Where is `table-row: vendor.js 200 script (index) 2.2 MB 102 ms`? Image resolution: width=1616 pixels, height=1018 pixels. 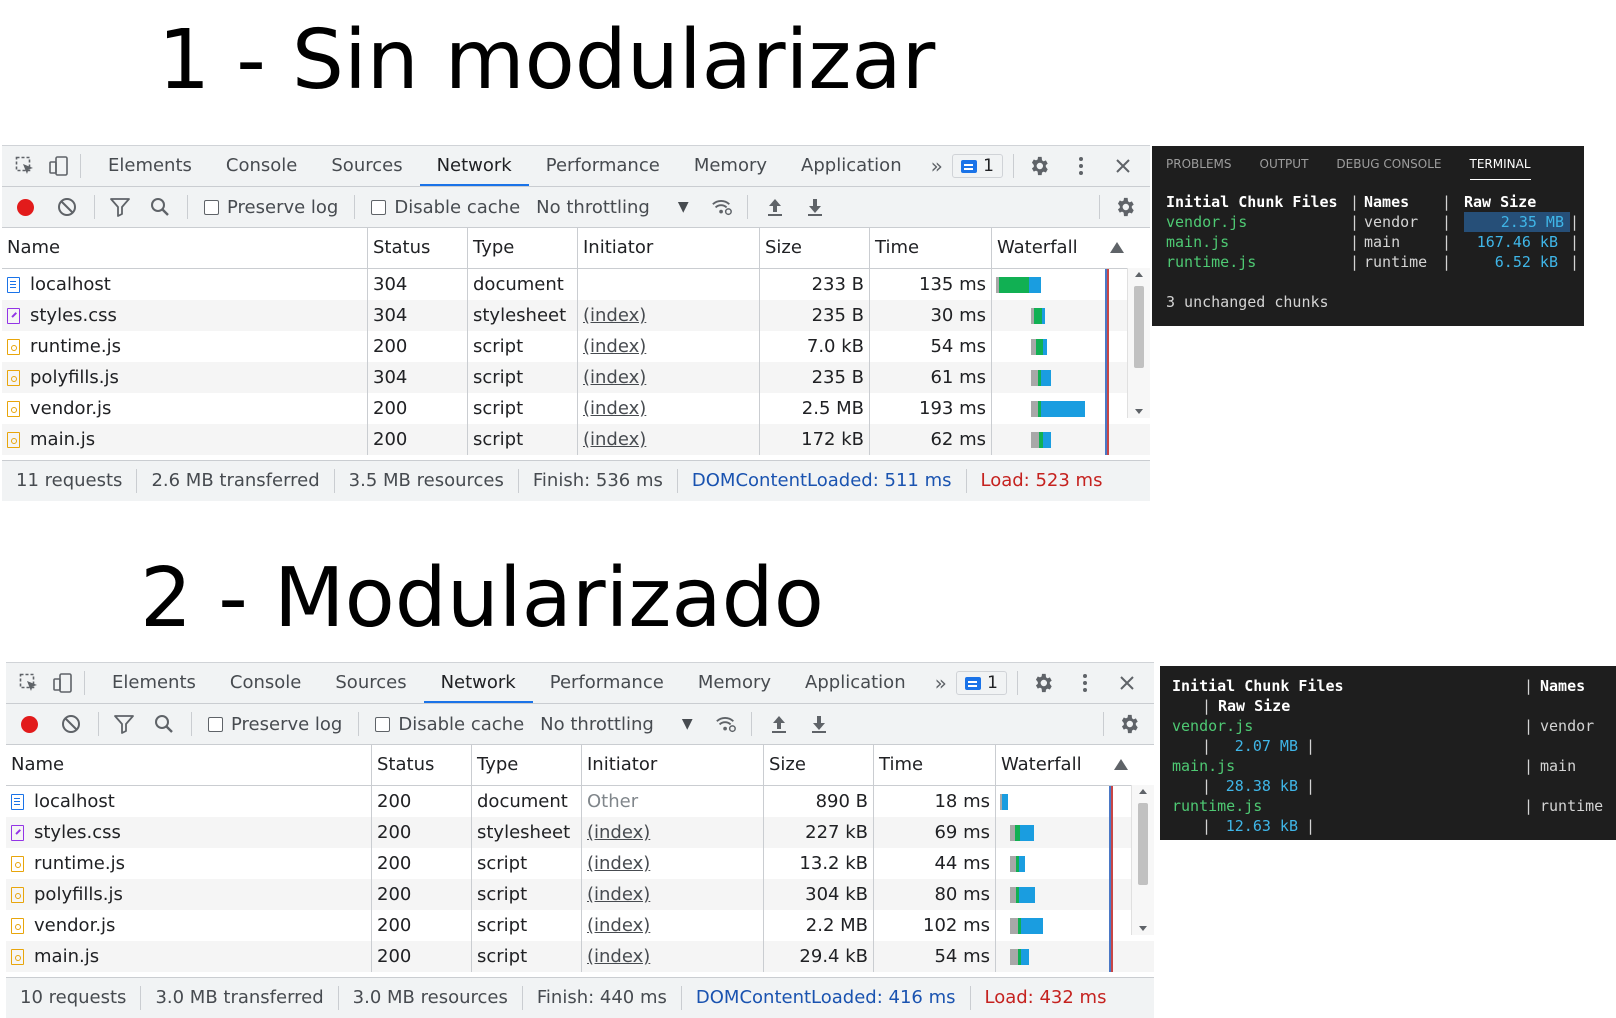 table-row: vendor.js 200 script (index) 2.2 MB 102 ms is located at coordinates (580, 925).